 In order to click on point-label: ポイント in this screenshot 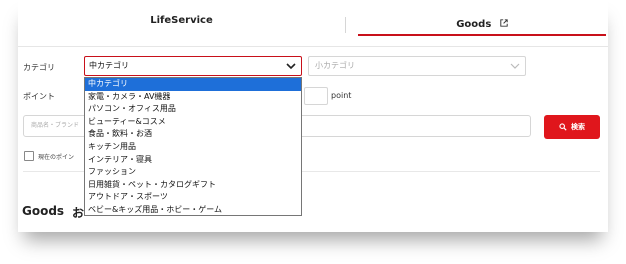, I will do `click(39, 96)`.